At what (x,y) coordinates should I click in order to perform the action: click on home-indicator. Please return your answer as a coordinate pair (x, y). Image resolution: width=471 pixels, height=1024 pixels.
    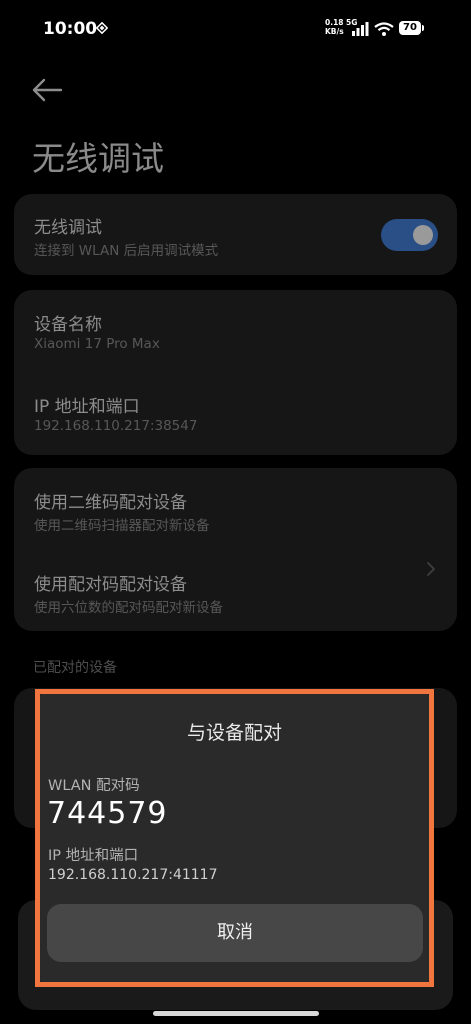
    Looking at the image, I should click on (236, 1013).